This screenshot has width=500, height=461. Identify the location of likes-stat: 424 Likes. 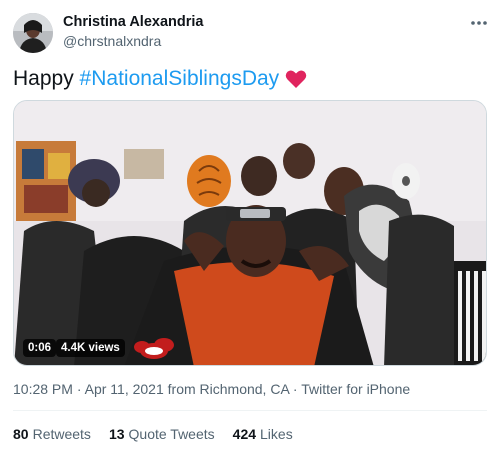
(263, 434).